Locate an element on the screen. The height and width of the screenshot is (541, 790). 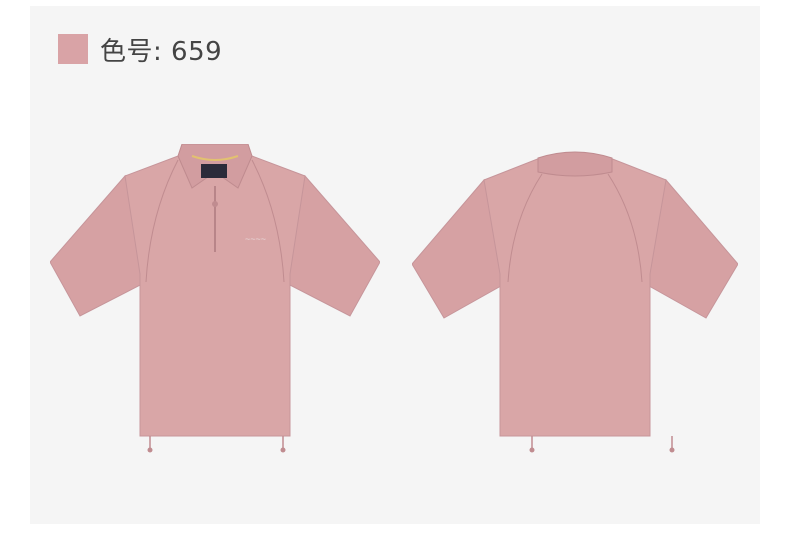
color-code-row: 色号: 659 is located at coordinates (140, 49).